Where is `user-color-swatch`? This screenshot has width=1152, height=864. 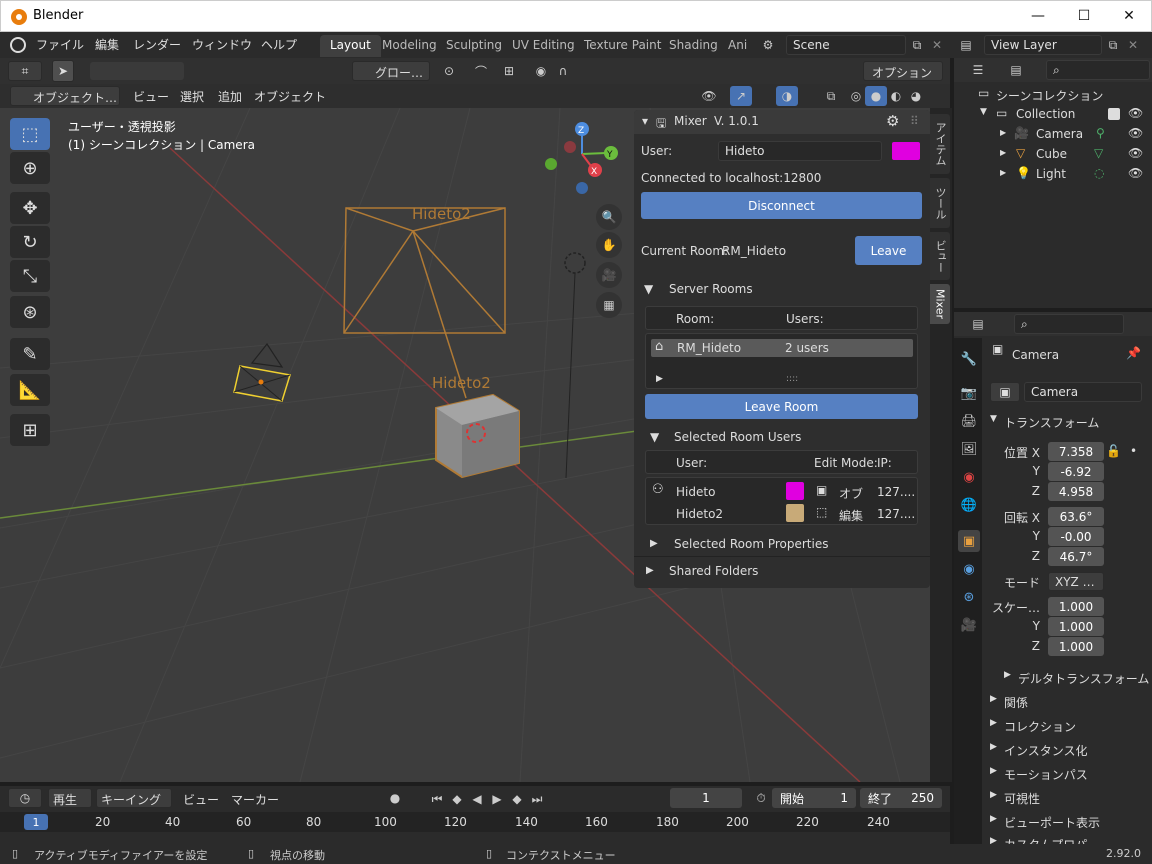 user-color-swatch is located at coordinates (906, 151).